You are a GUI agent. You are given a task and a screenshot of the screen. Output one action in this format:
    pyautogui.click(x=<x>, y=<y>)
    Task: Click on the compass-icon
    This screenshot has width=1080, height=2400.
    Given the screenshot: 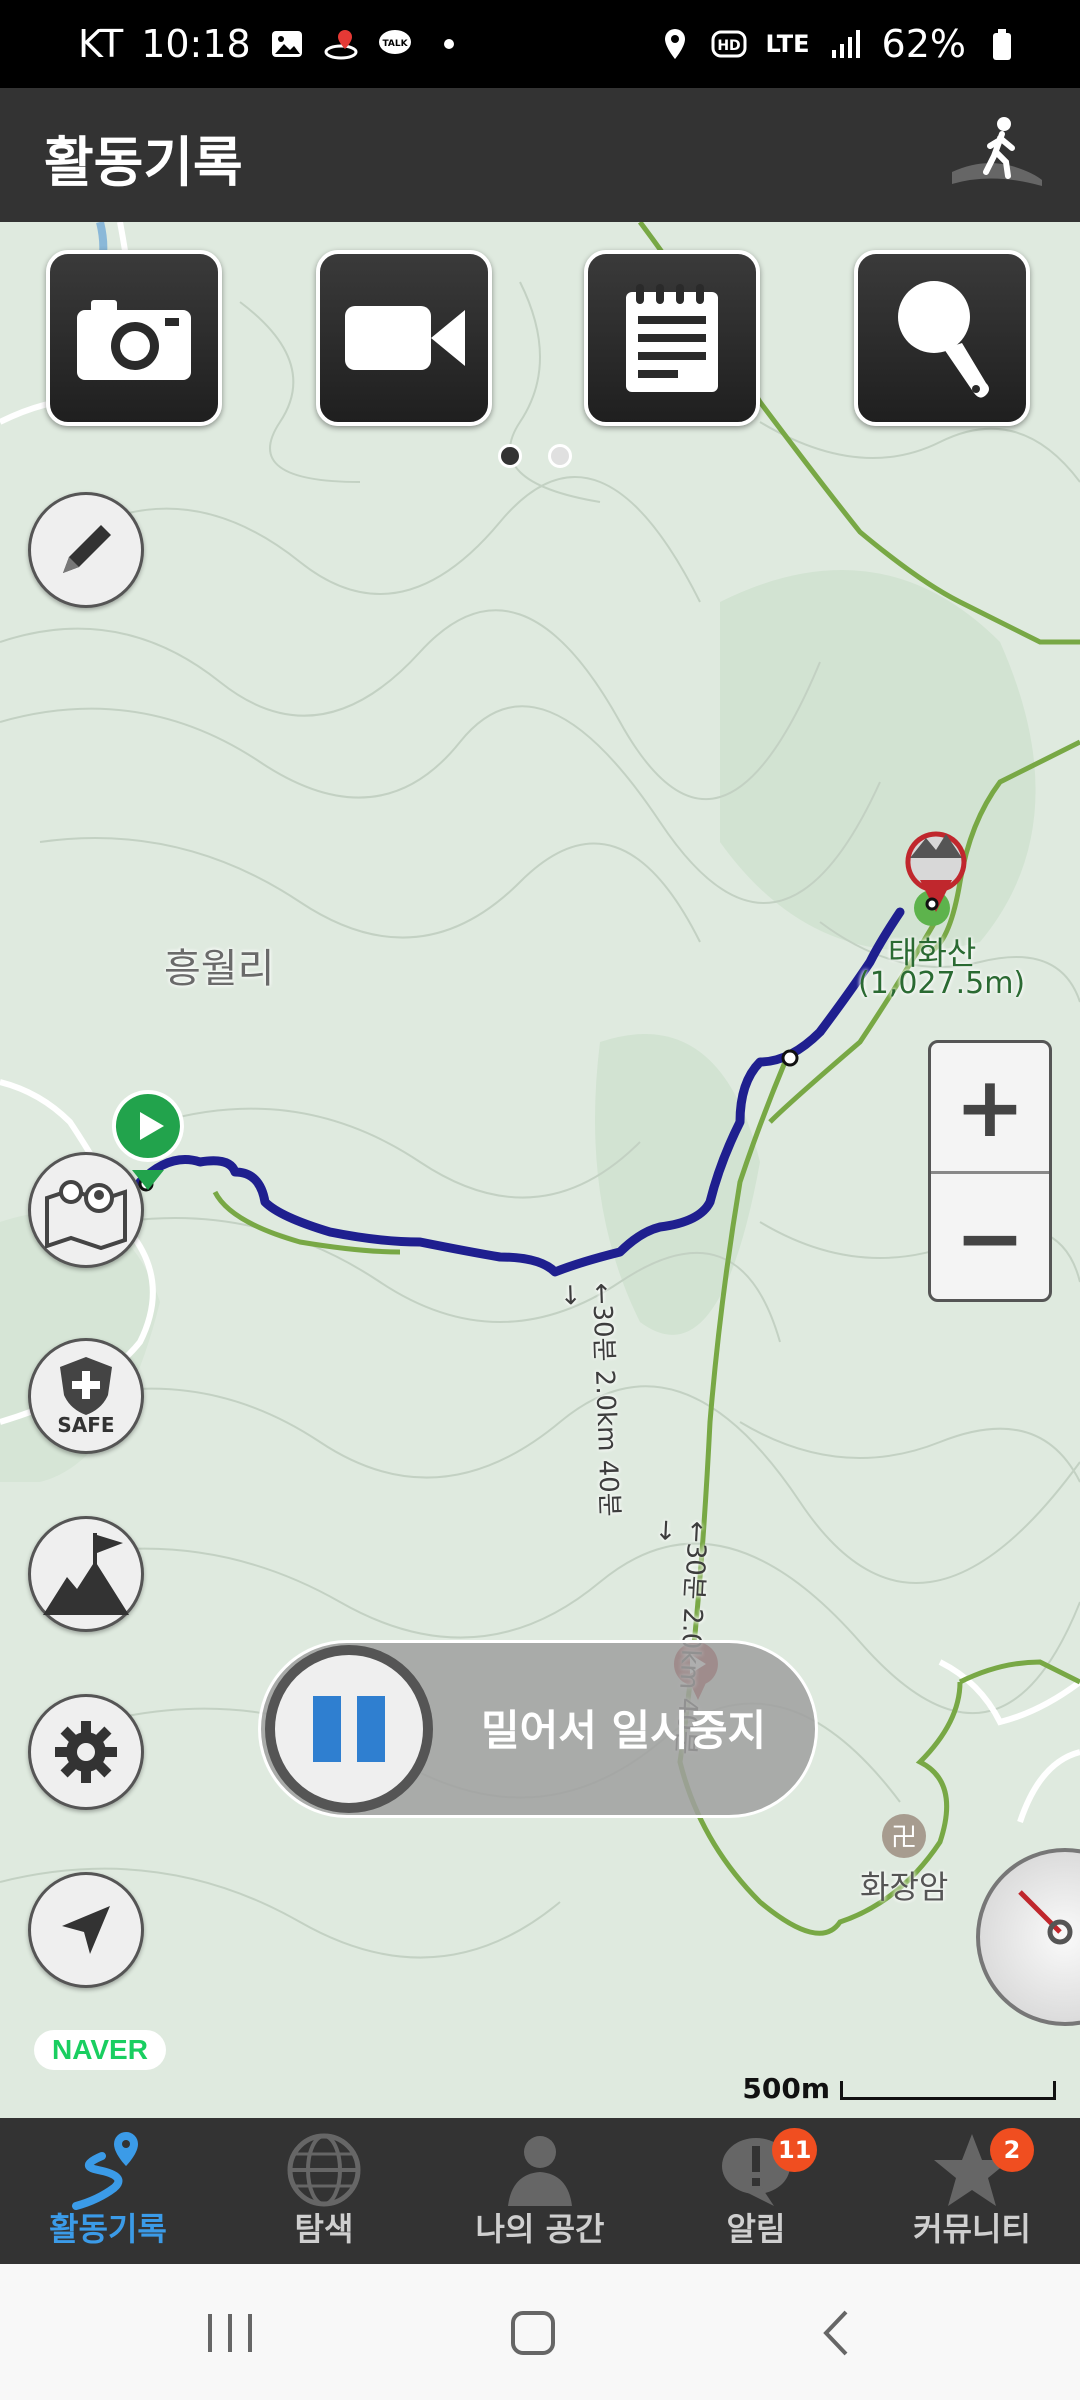 What is the action you would take?
    pyautogui.click(x=1028, y=1937)
    